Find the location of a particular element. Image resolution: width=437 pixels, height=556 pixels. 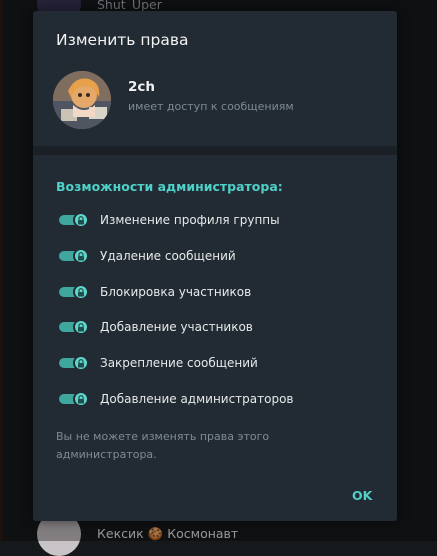

permission-row: Блокировка участников is located at coordinates (155, 292).